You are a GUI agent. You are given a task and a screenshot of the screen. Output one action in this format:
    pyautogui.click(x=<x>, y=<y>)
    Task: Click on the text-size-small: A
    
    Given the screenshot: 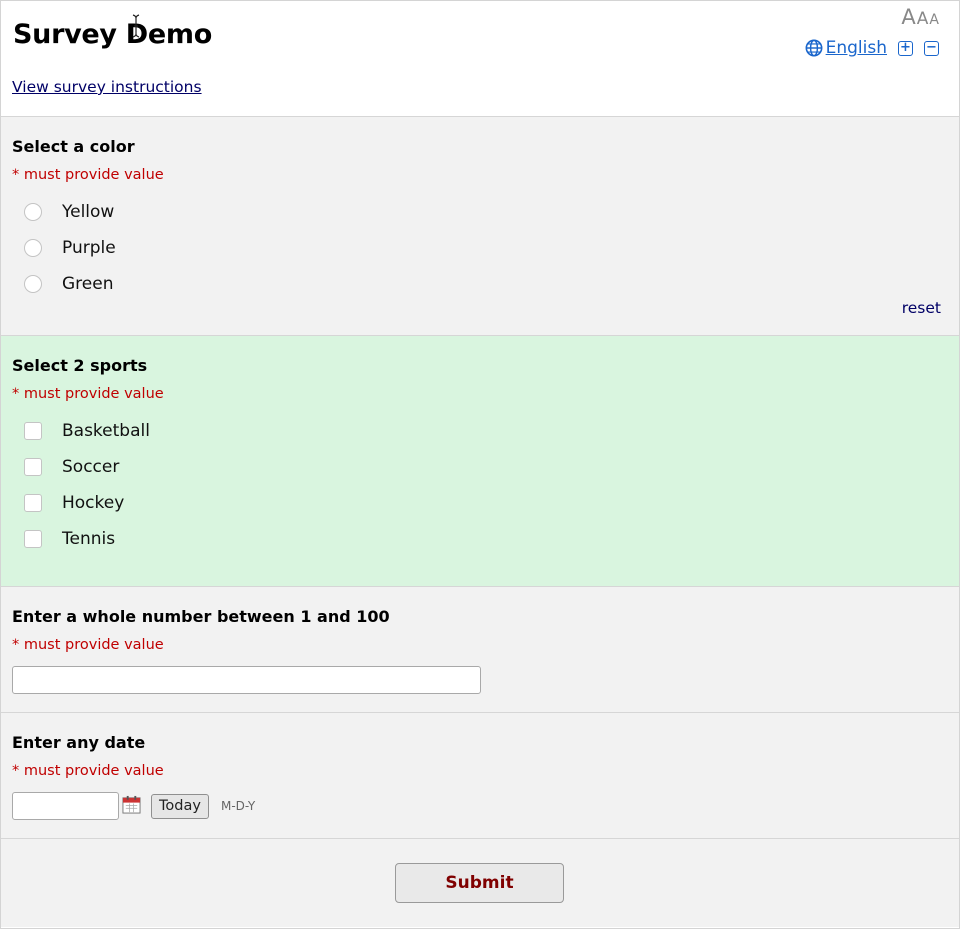 What is the action you would take?
    pyautogui.click(x=934, y=20)
    